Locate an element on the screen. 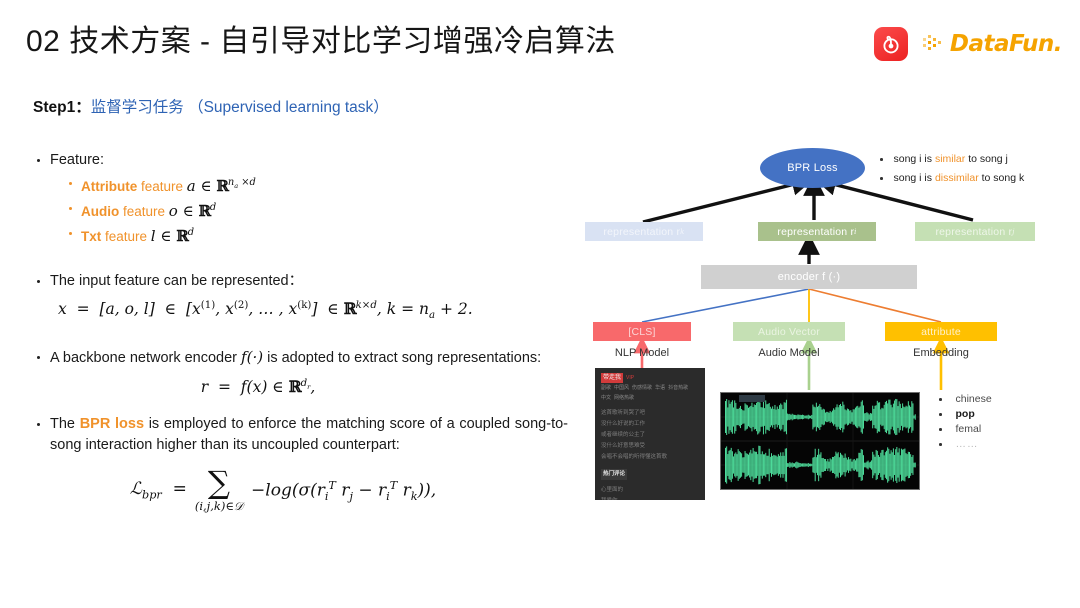 The height and width of the screenshot is (608, 1080). representation-i-node: representation ri is located at coordinates (817, 231).